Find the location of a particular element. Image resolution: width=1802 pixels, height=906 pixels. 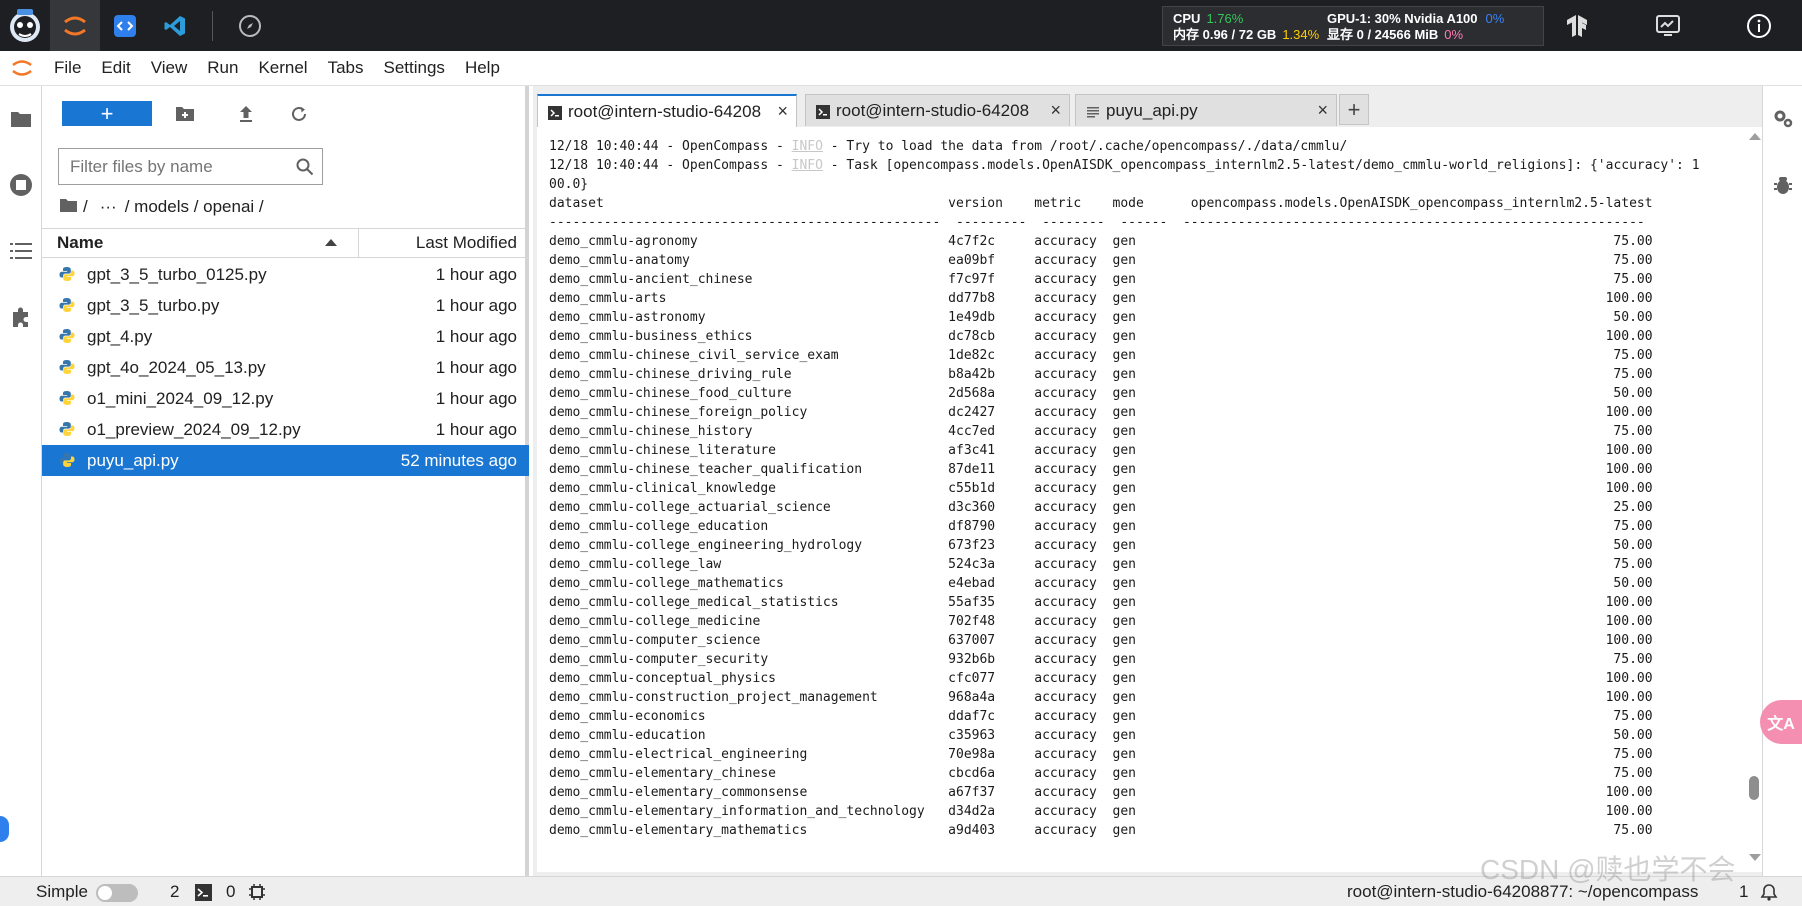

compass-icon is located at coordinates (250, 25).